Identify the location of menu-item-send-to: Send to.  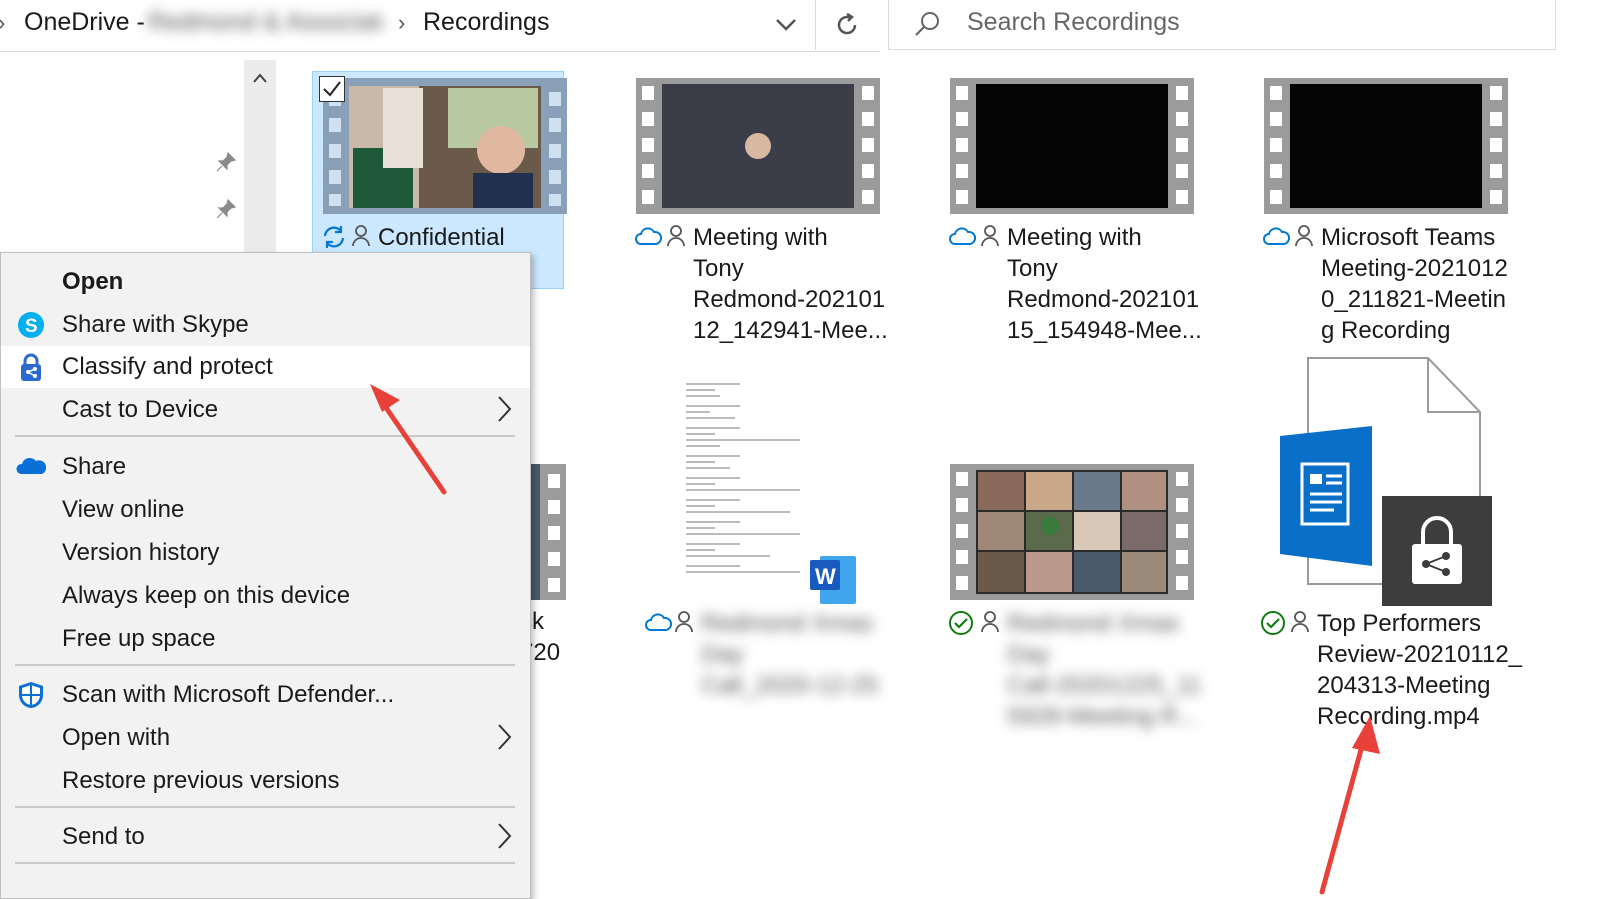
(265, 837).